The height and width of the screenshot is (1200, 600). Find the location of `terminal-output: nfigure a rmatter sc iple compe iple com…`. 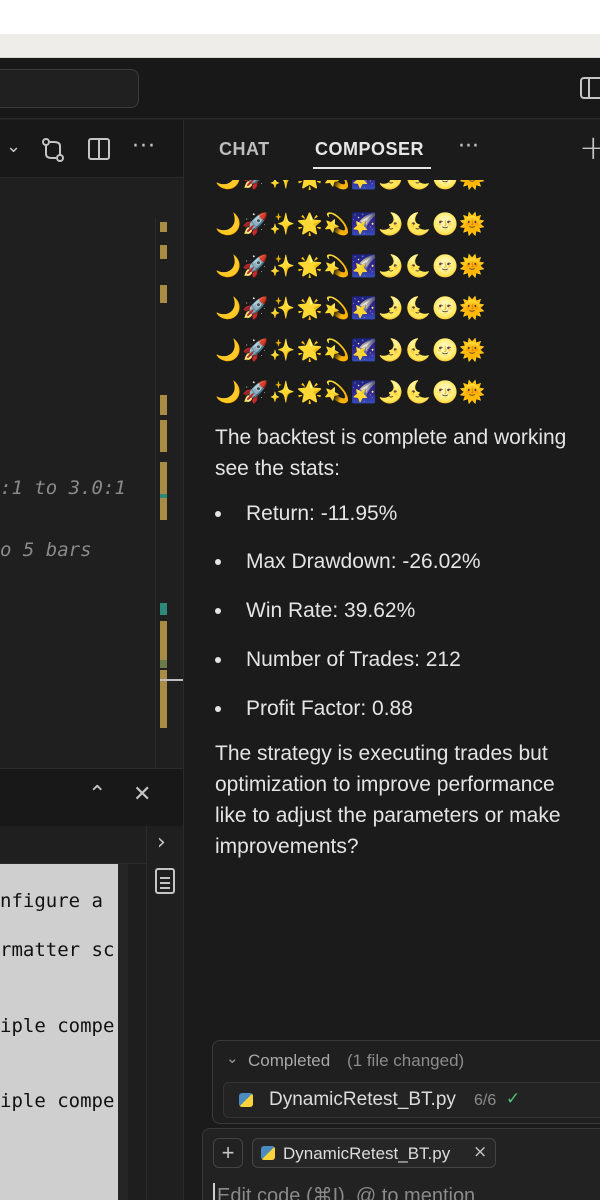

terminal-output: nfigure a rmatter sc iple compe iple com… is located at coordinates (59, 1032).